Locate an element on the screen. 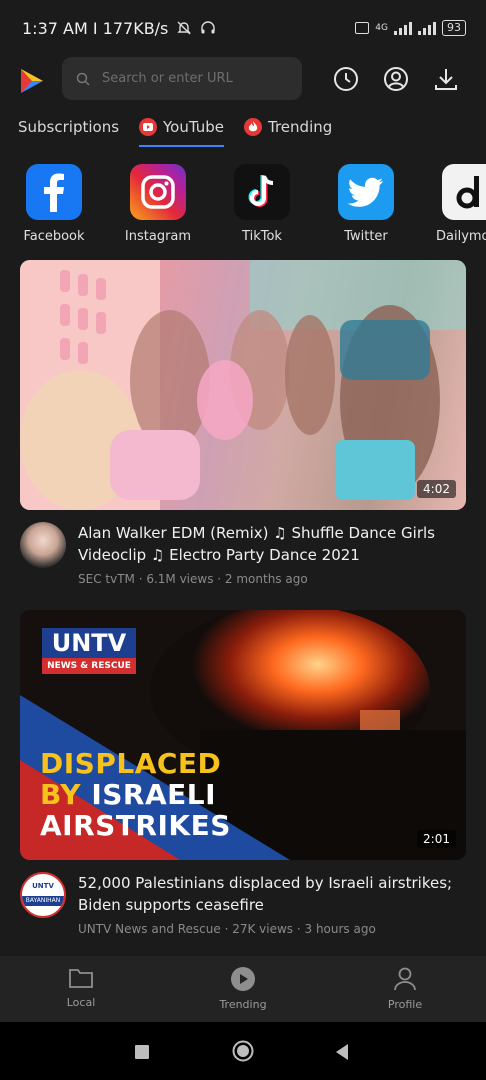 The image size is (486, 1080). facebook-icon is located at coordinates (54, 192).